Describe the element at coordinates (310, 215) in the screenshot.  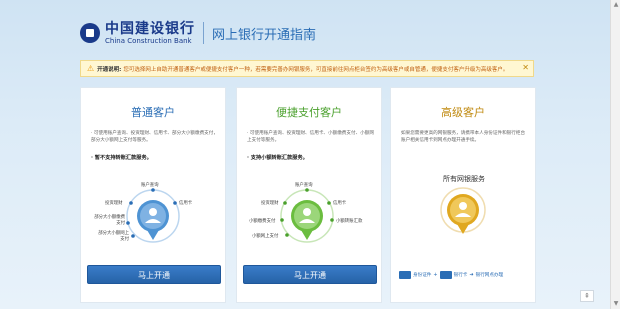
I see `feature-diagram: 账户查询 投资理财 信用卡 小额缴费支付 小额转账汇款 小额网上支付` at that location.